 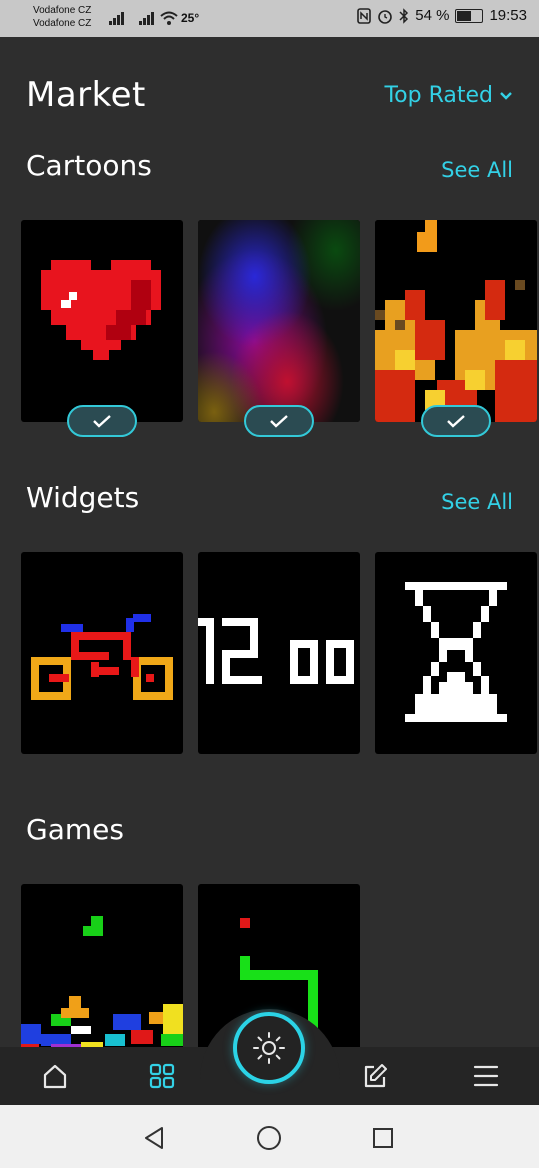 I want to click on home-icon, so click(x=55, y=1076).